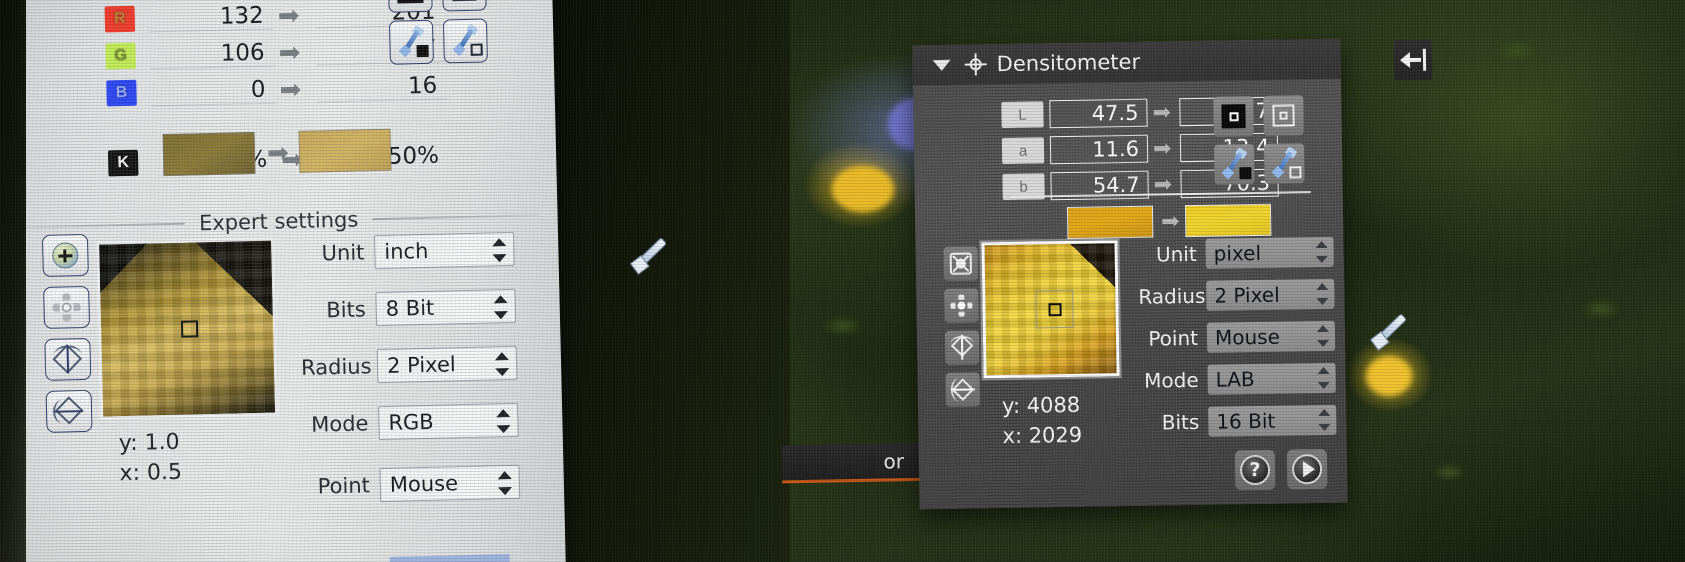 The image size is (1685, 562). Describe the element at coordinates (1395, 333) in the screenshot. I see `eyedropper-cursor-secondary` at that location.